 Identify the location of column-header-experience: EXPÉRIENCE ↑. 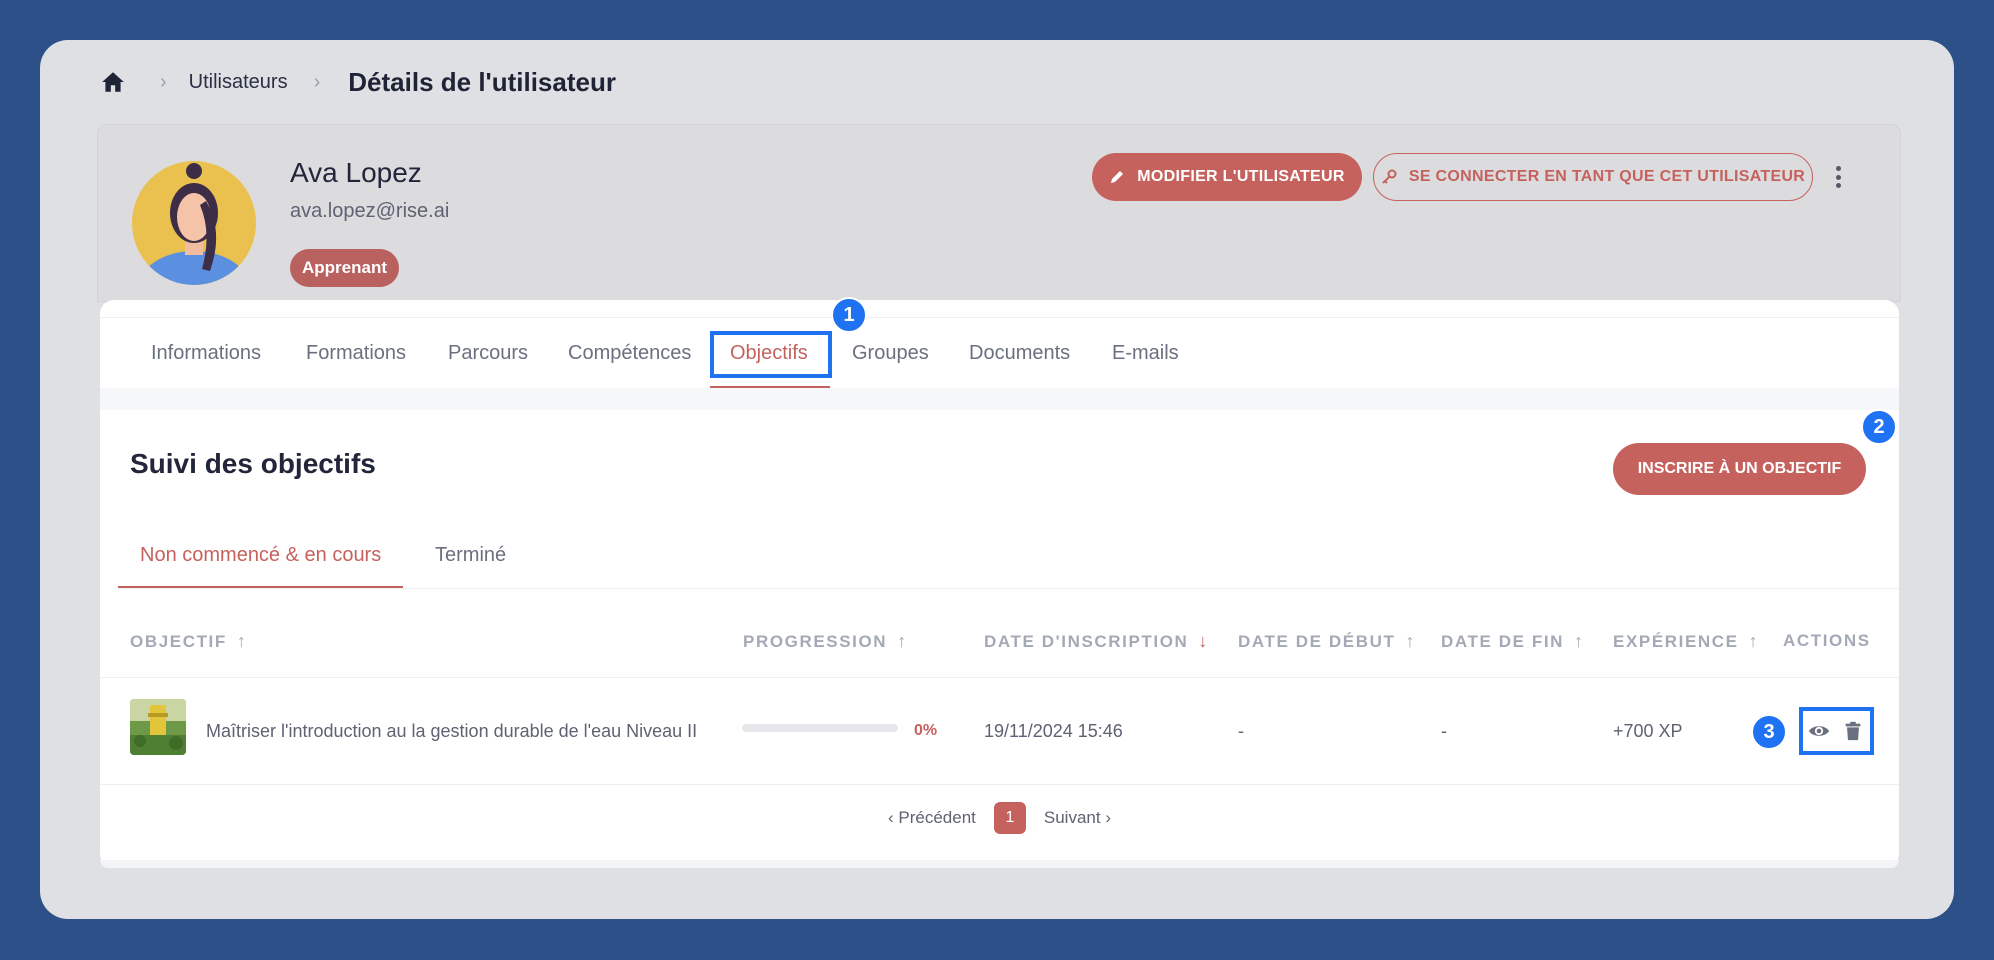
(1685, 641).